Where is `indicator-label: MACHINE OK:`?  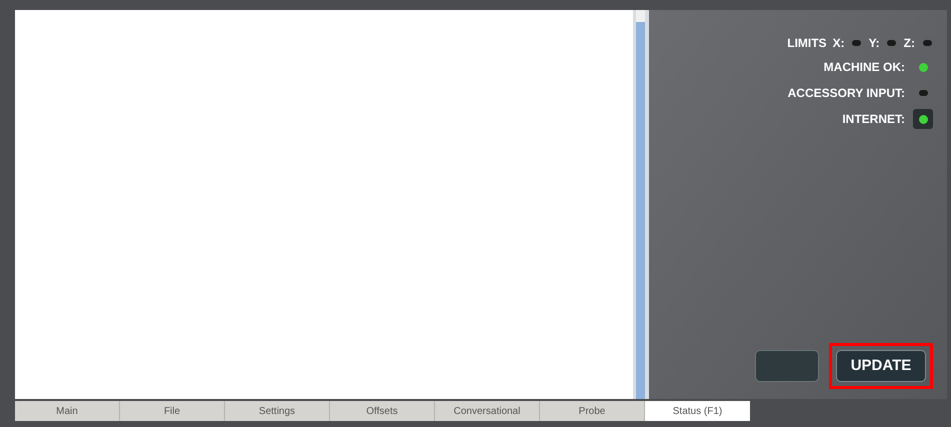 indicator-label: MACHINE OK: is located at coordinates (864, 67).